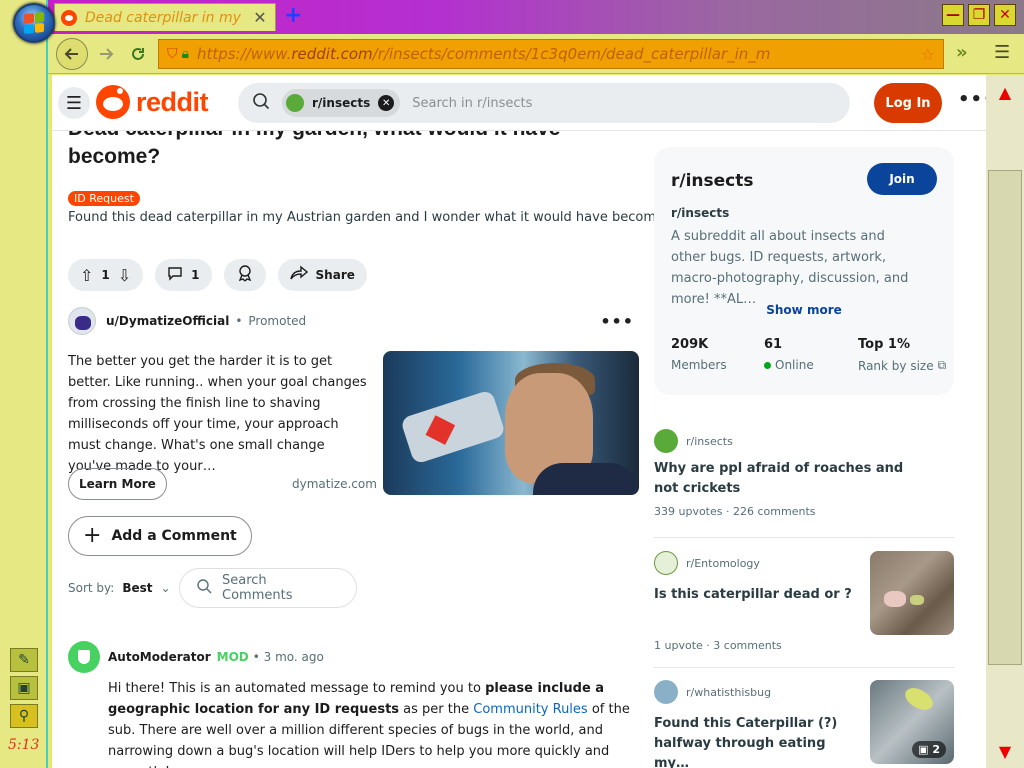 The width and height of the screenshot is (1024, 768). What do you see at coordinates (1005, 92) in the screenshot?
I see `scroll-up-arrow-icon: ▲` at bounding box center [1005, 92].